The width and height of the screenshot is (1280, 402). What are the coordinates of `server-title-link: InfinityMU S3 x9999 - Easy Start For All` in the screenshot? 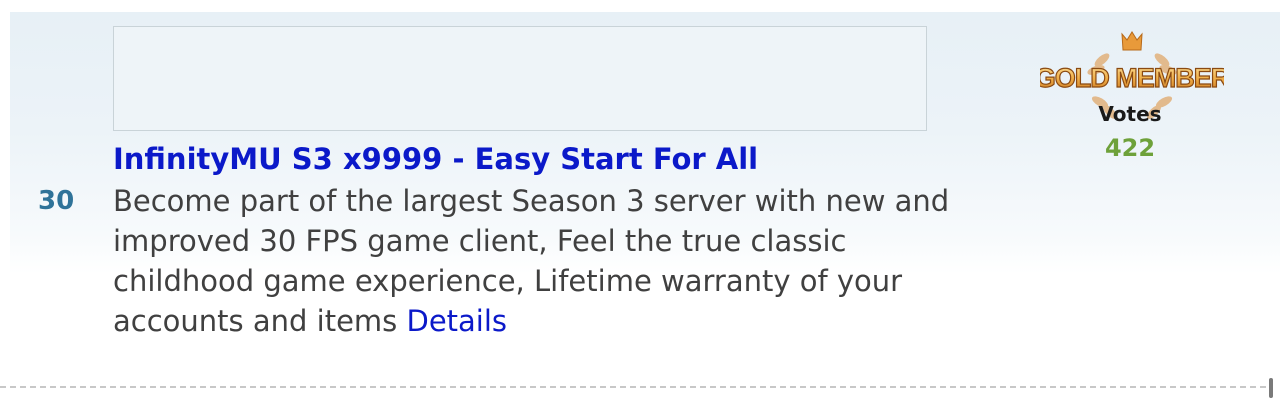 It's located at (435, 159).